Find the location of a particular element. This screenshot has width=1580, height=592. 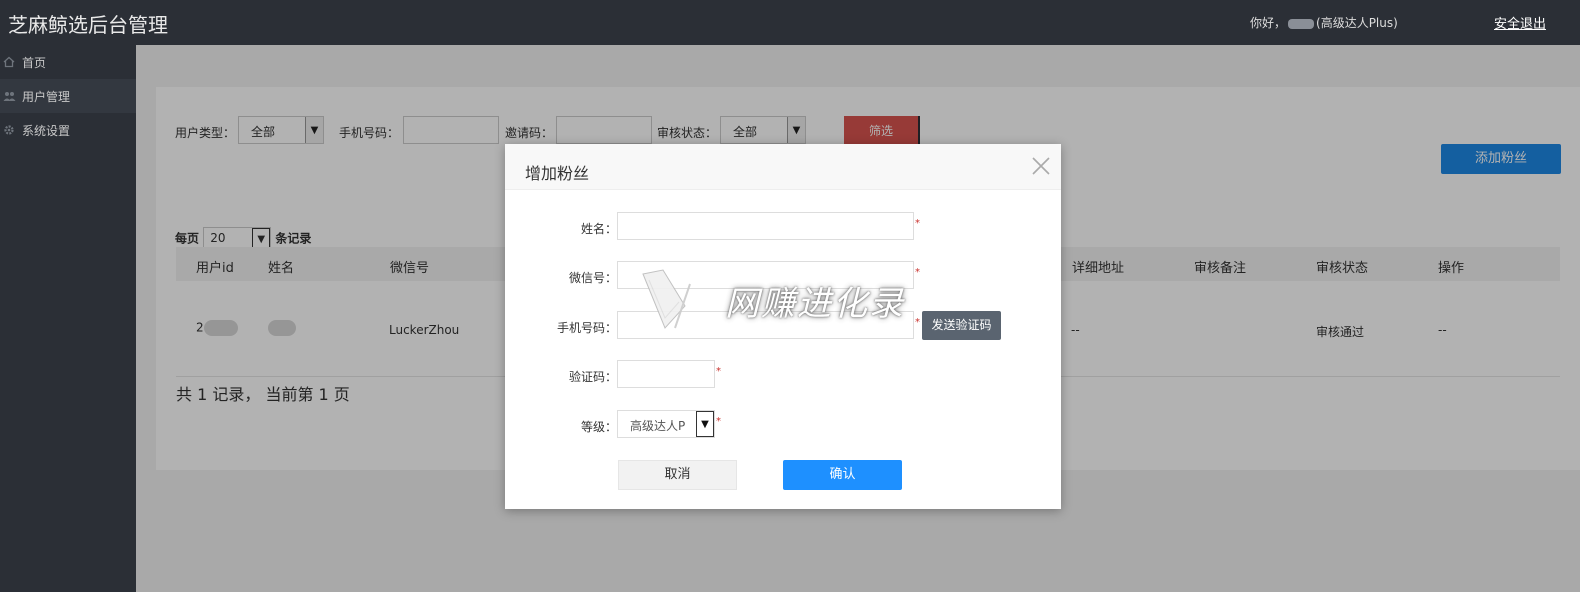

sidebar-item-label: 首页 is located at coordinates (34, 62).